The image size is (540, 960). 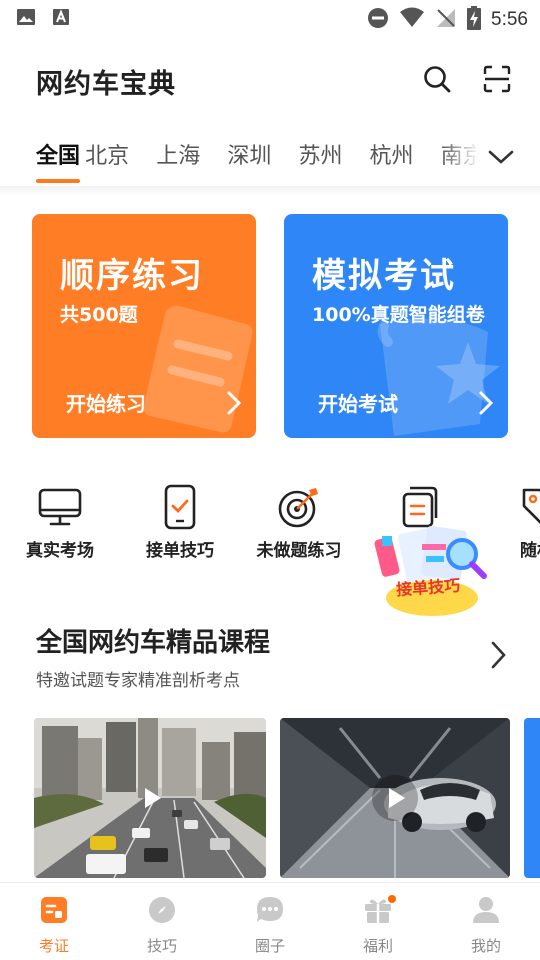 What do you see at coordinates (378, 20) in the screenshot?
I see `dnd-icon` at bounding box center [378, 20].